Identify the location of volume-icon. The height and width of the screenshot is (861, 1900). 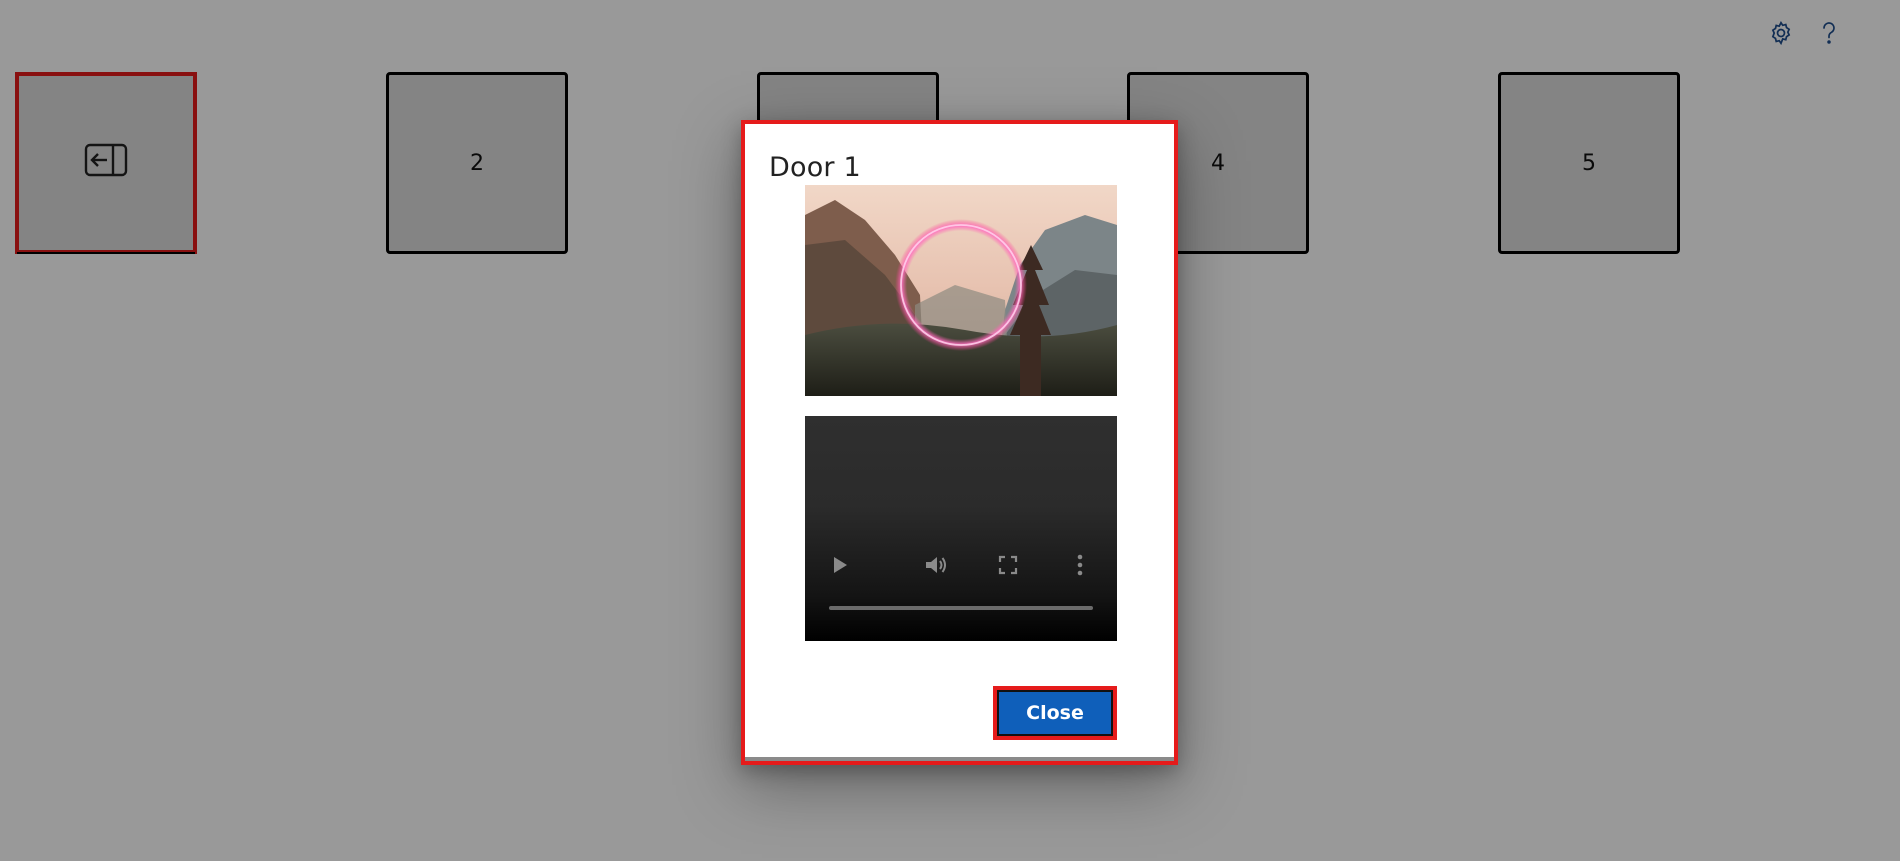
(936, 567).